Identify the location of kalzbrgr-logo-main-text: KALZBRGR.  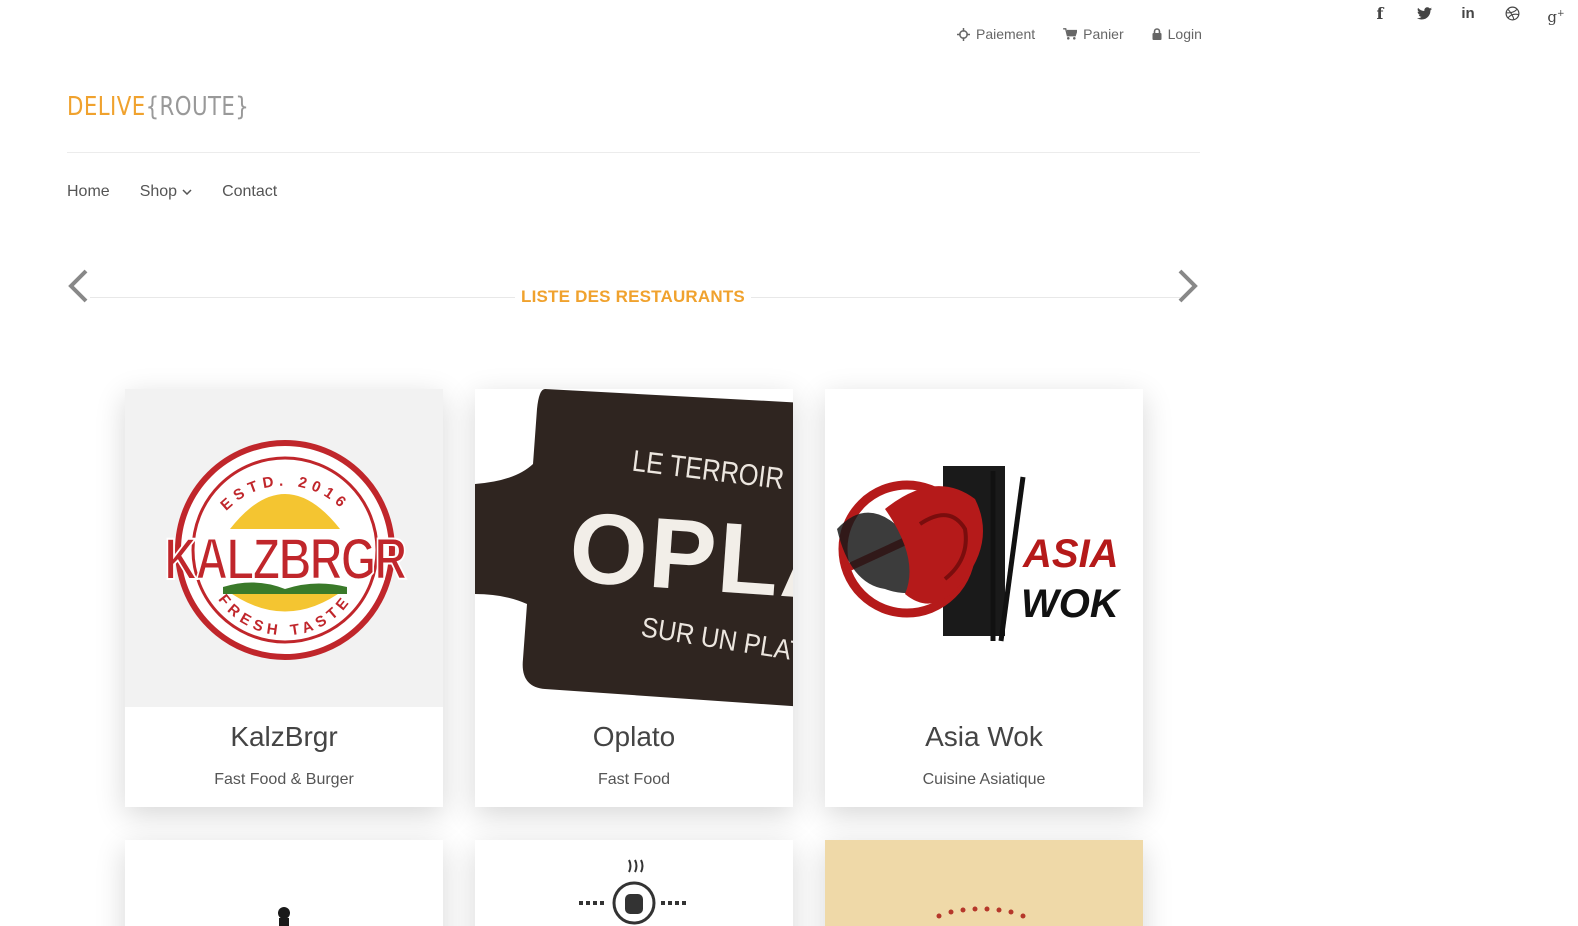
(285, 560).